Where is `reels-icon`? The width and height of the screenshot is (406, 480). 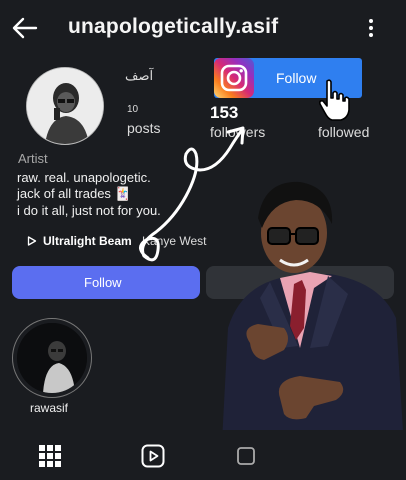
reels-icon is located at coordinates (153, 456).